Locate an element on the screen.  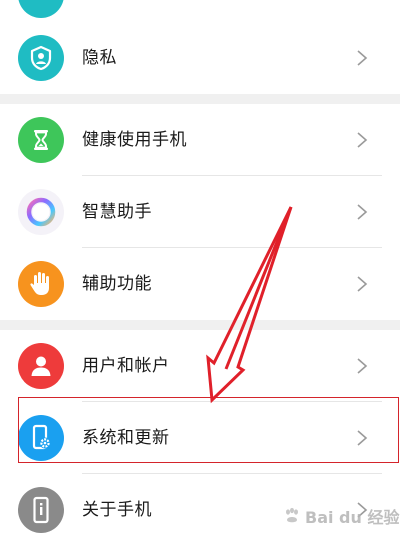
settings-item-digital-balance: 健康使用手机 is located at coordinates (200, 140).